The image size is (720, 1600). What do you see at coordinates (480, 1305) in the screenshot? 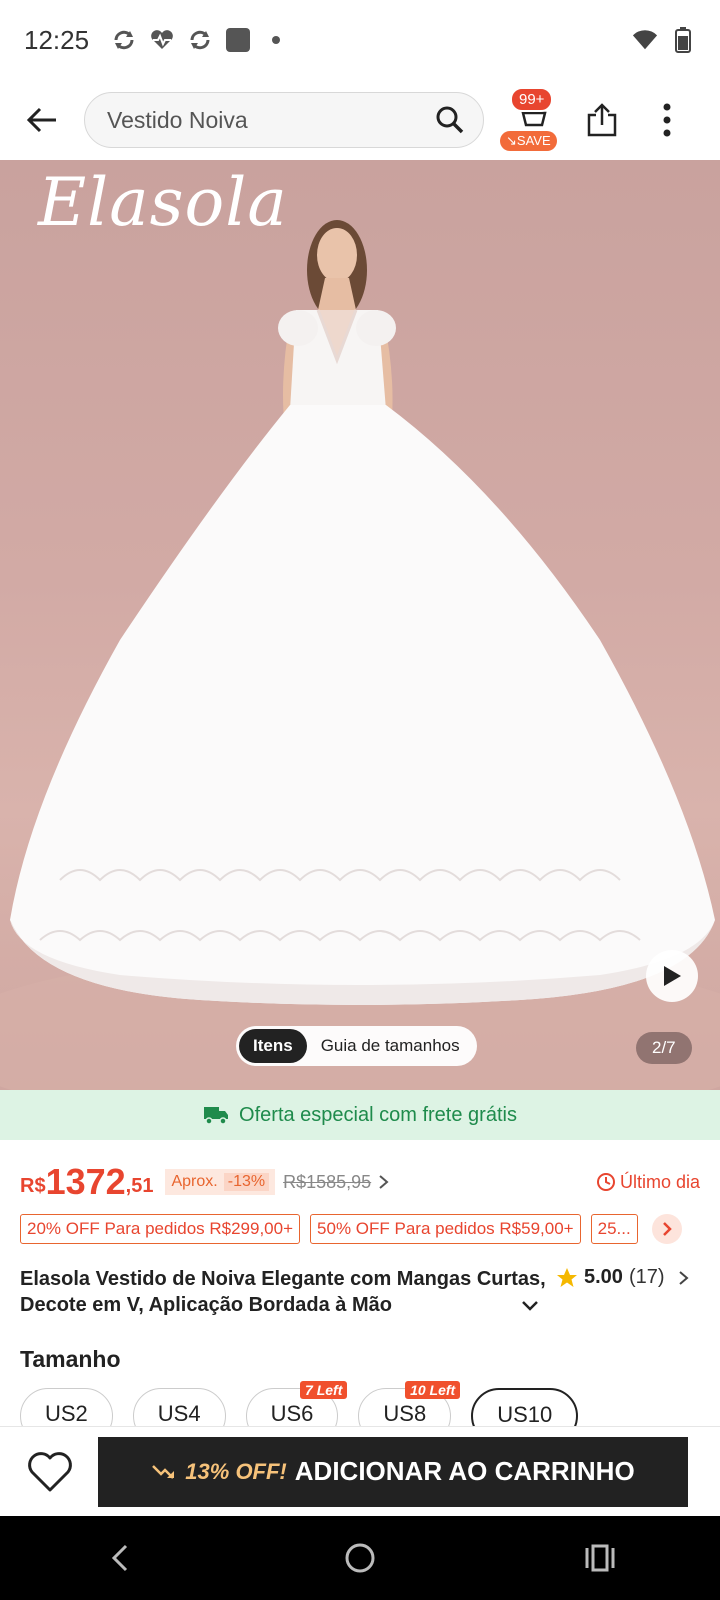
I see `title-fade` at bounding box center [480, 1305].